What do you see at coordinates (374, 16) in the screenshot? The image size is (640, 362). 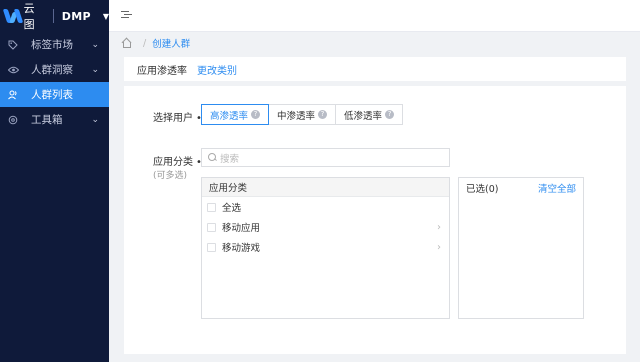 I see `top-bar` at bounding box center [374, 16].